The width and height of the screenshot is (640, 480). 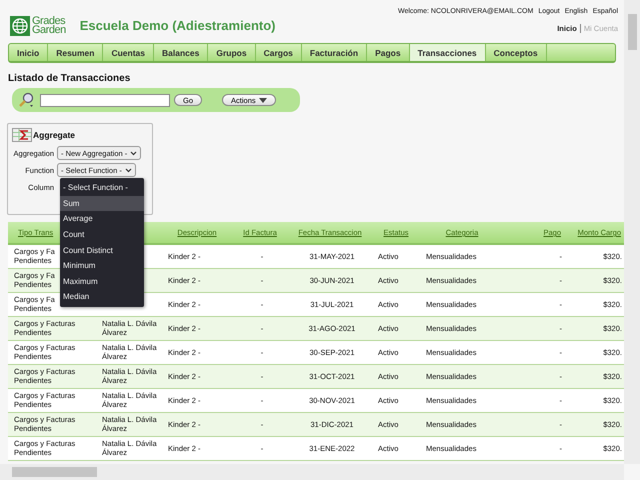 What do you see at coordinates (279, 52) in the screenshot?
I see `nav-tab: Cargos` at bounding box center [279, 52].